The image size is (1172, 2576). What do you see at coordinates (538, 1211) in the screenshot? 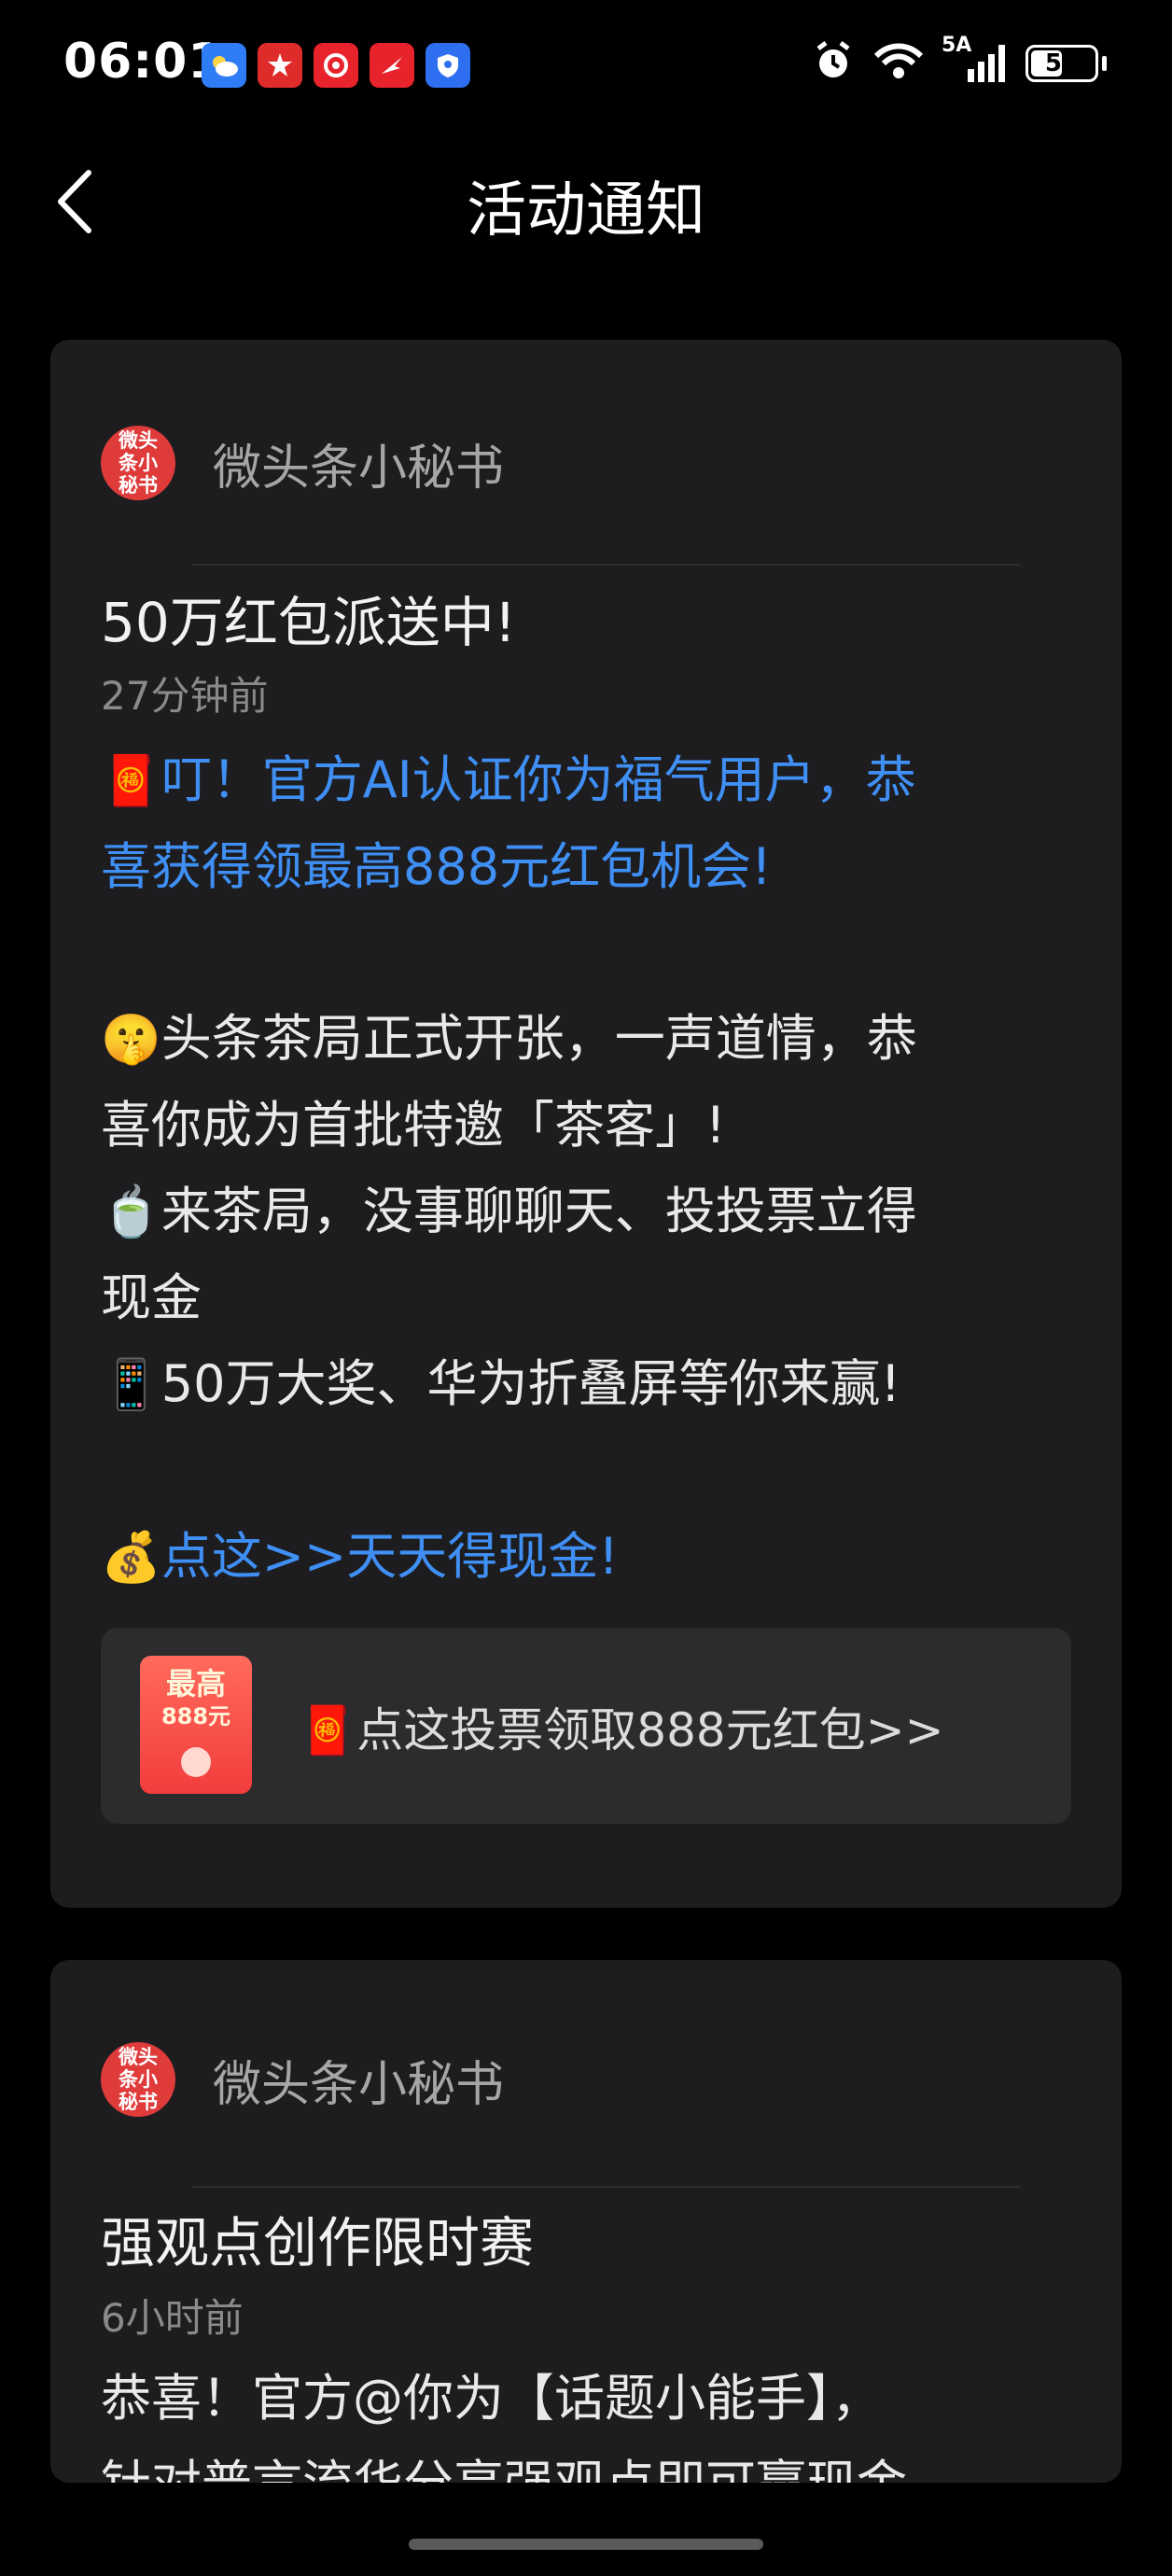
I see `body-text: 来茶局，没事聊聊天、投投票立得` at bounding box center [538, 1211].